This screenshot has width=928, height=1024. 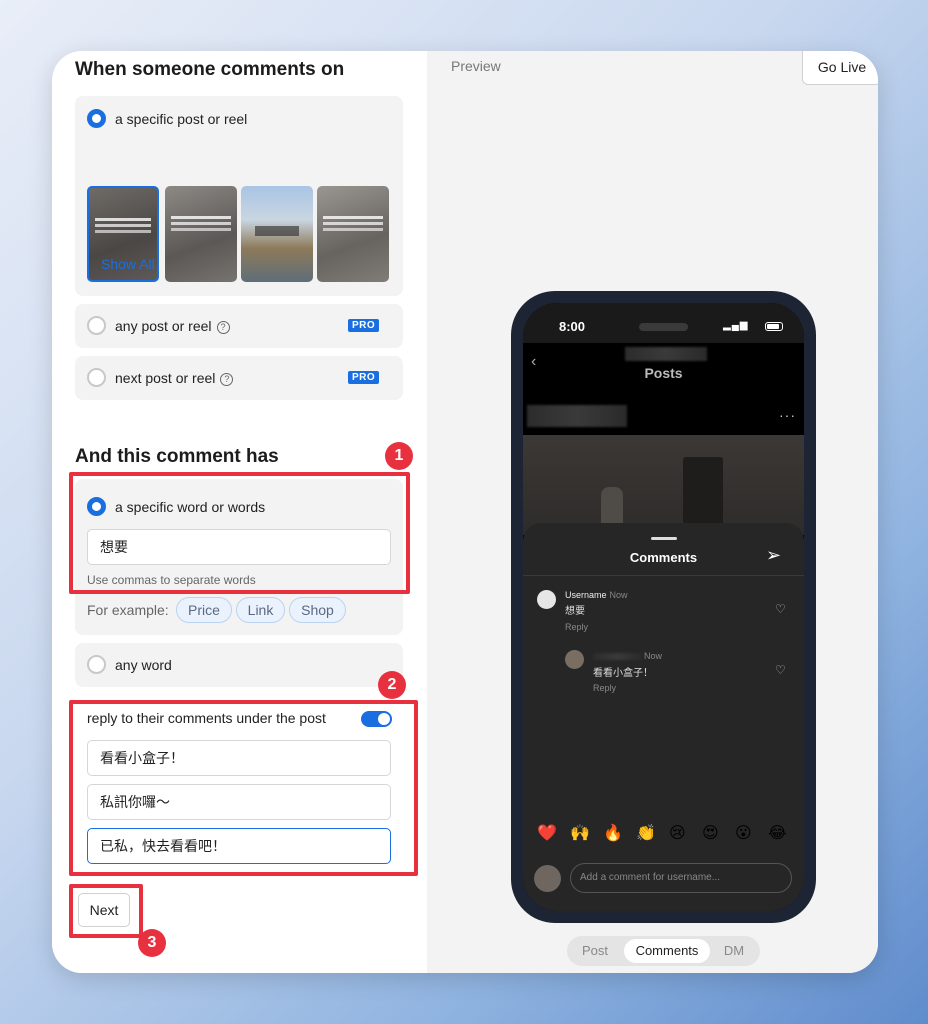 I want to click on section-title-comments-on: When someone comments on, so click(x=210, y=69).